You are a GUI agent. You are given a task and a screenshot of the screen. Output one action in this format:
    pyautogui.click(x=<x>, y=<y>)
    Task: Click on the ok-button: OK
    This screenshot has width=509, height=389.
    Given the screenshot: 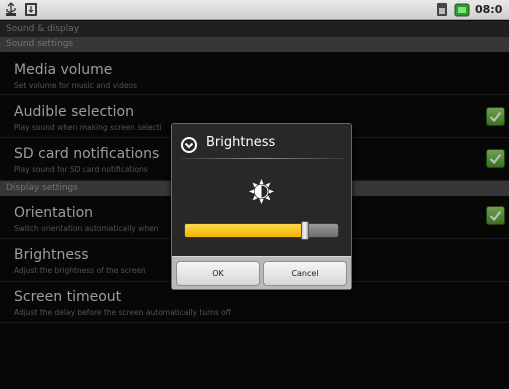 What is the action you would take?
    pyautogui.click(x=218, y=273)
    